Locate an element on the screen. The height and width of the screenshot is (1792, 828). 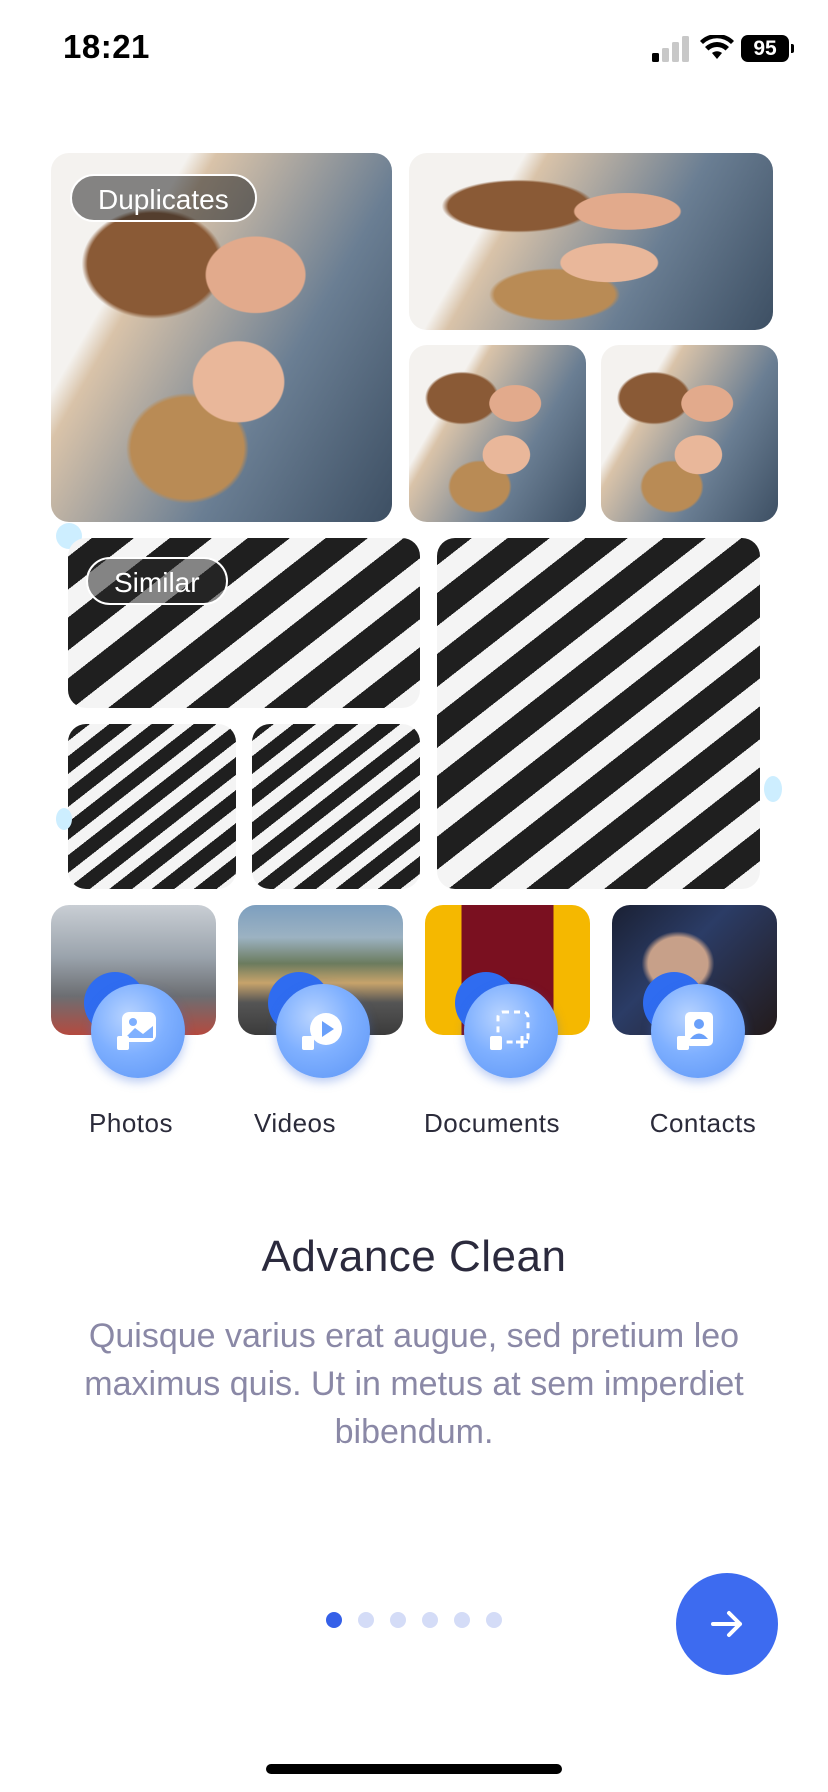
battery-tip is located at coordinates (792, 48).